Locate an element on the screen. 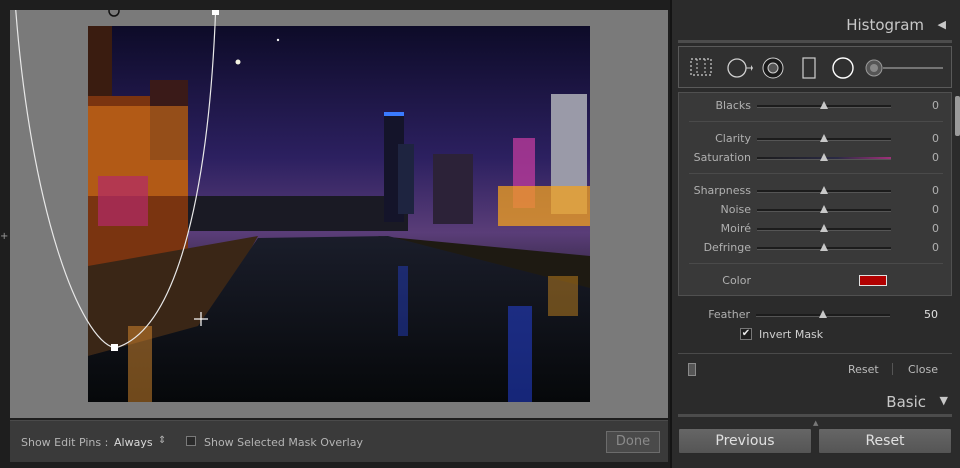  scroll-up-icon: ▲ is located at coordinates (815, 423).